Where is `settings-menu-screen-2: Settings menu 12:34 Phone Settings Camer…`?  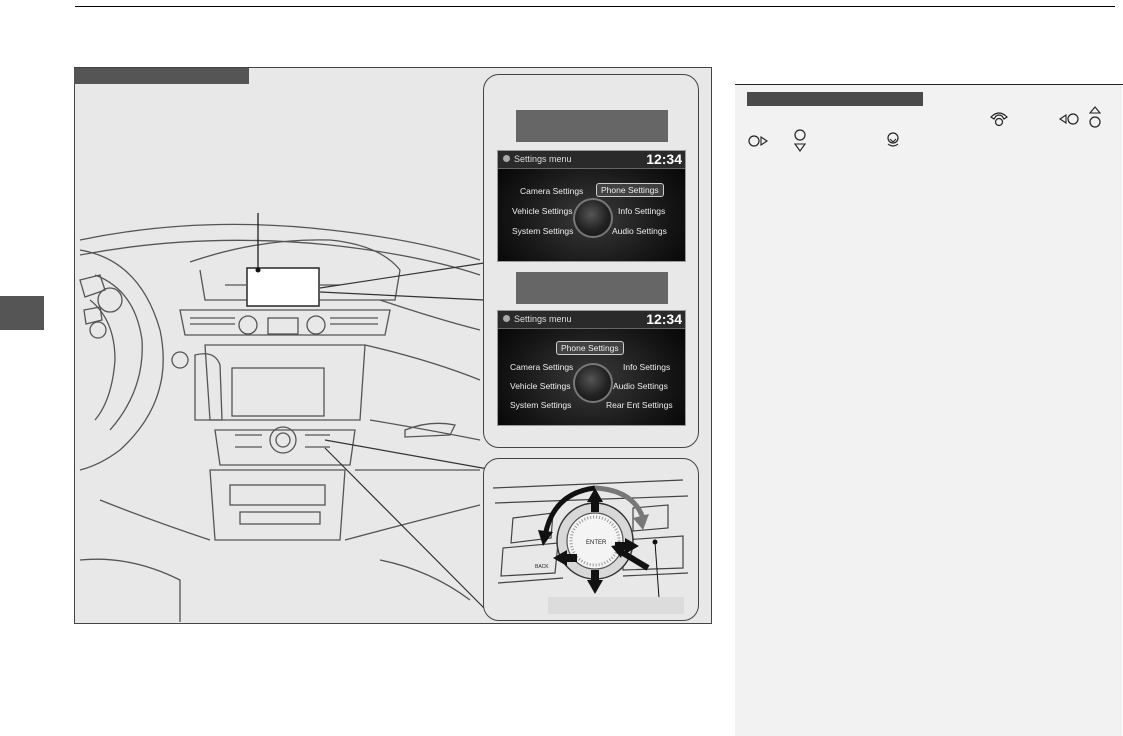 settings-menu-screen-2: Settings menu 12:34 Phone Settings Camer… is located at coordinates (591, 368).